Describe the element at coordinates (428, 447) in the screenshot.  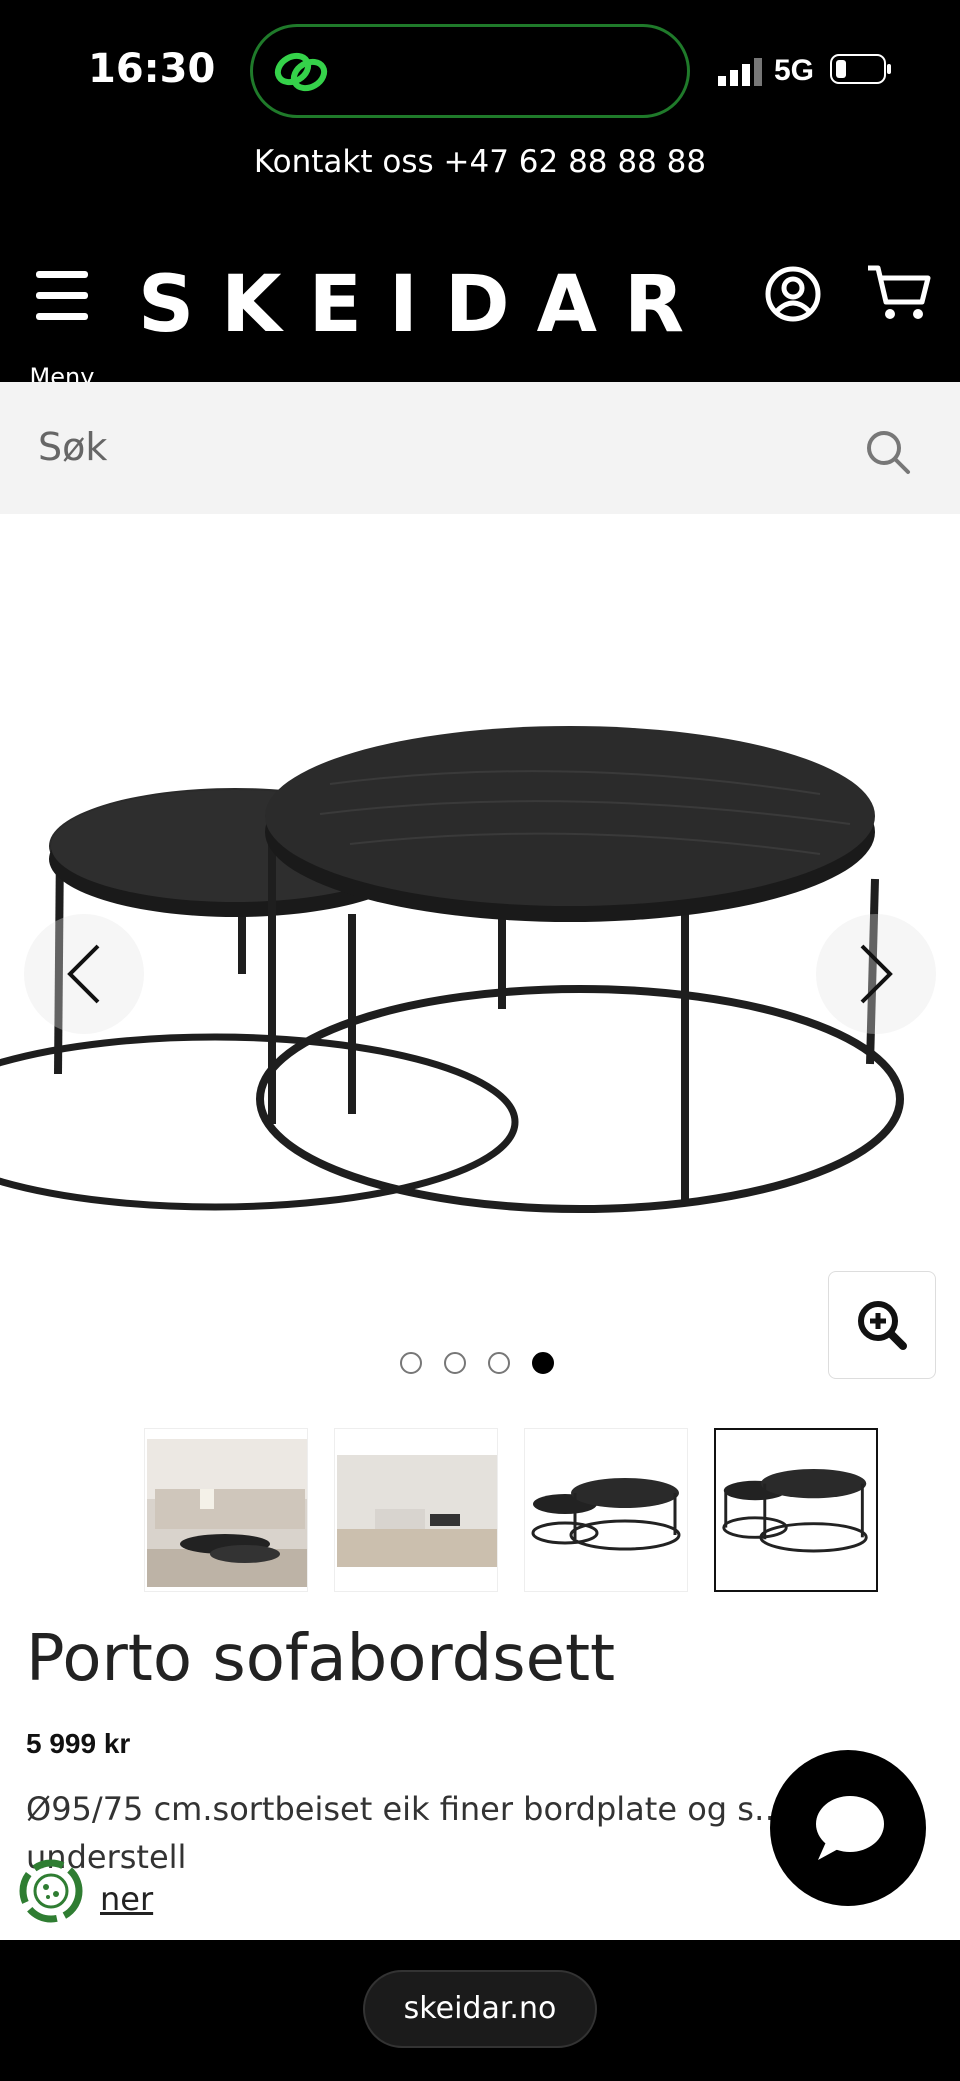
I see `search-input` at that location.